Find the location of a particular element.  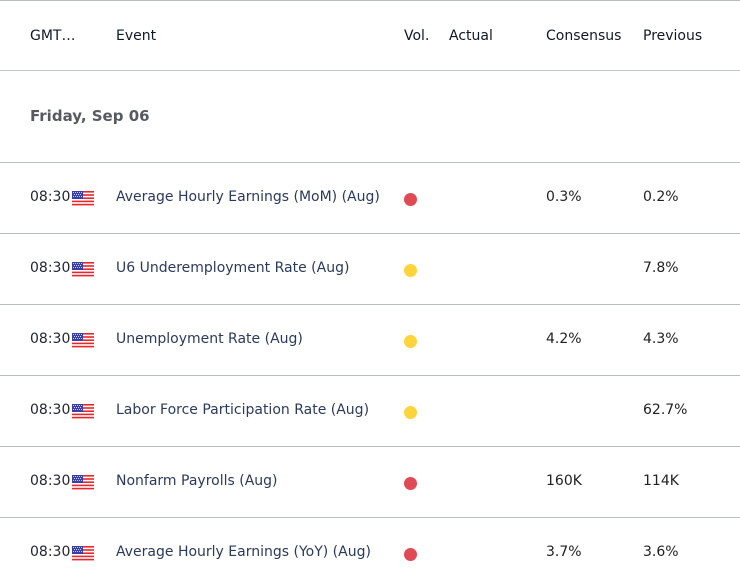

day-label: Friday, Sep 06 is located at coordinates (90, 116).